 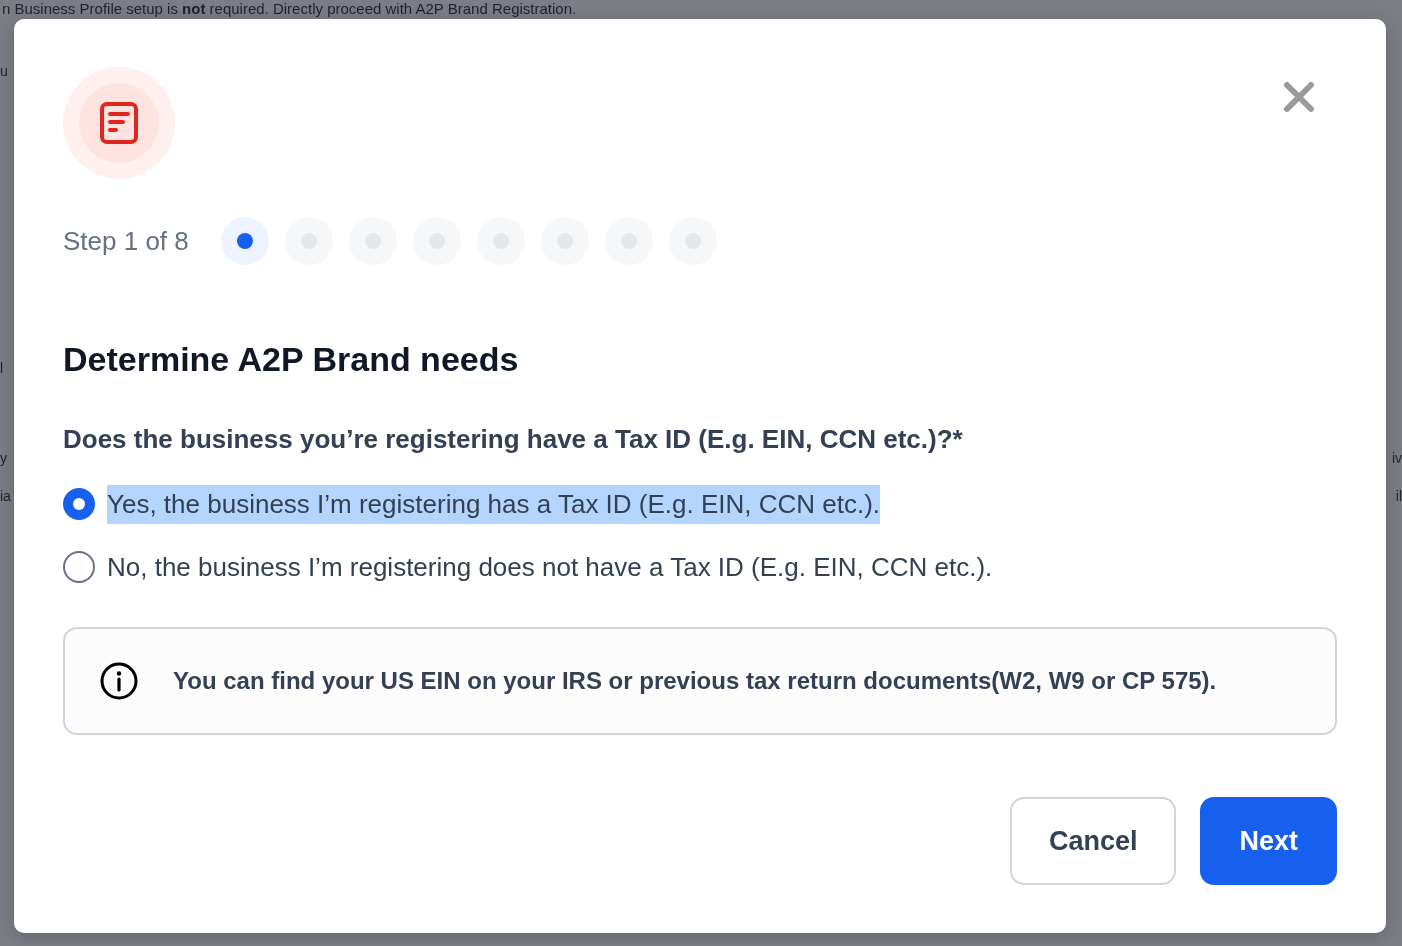 What do you see at coordinates (126, 241) in the screenshot?
I see `step-counter-text: Step 1 of 8` at bounding box center [126, 241].